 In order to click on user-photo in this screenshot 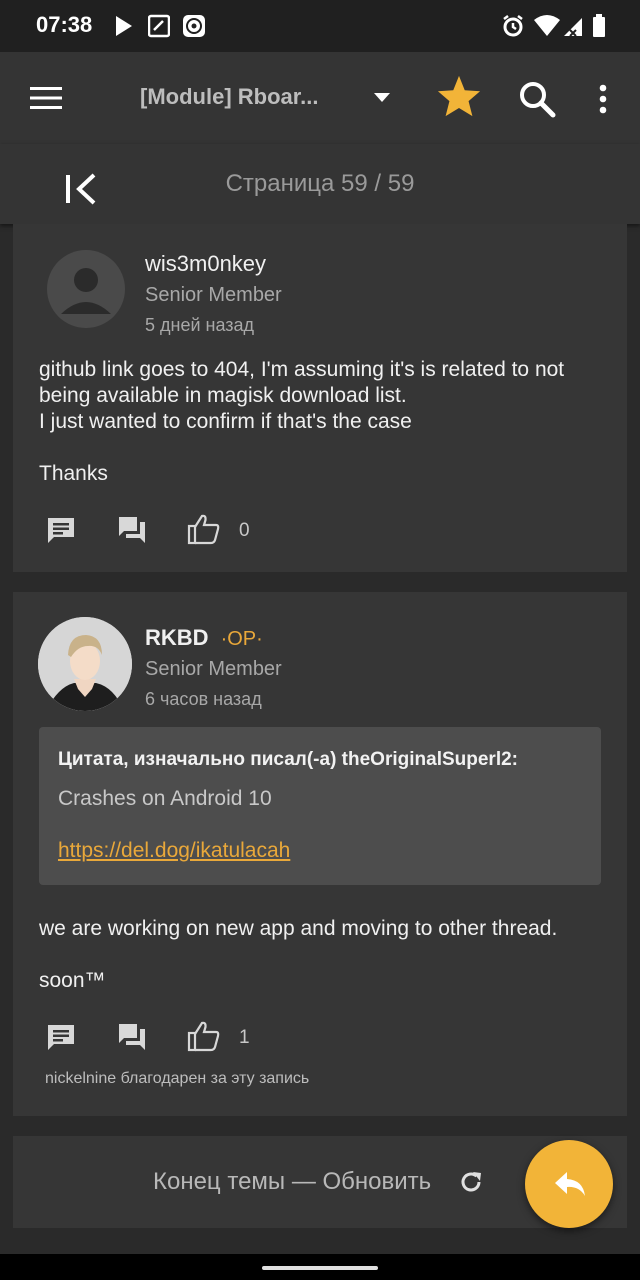, I will do `click(85, 664)`.